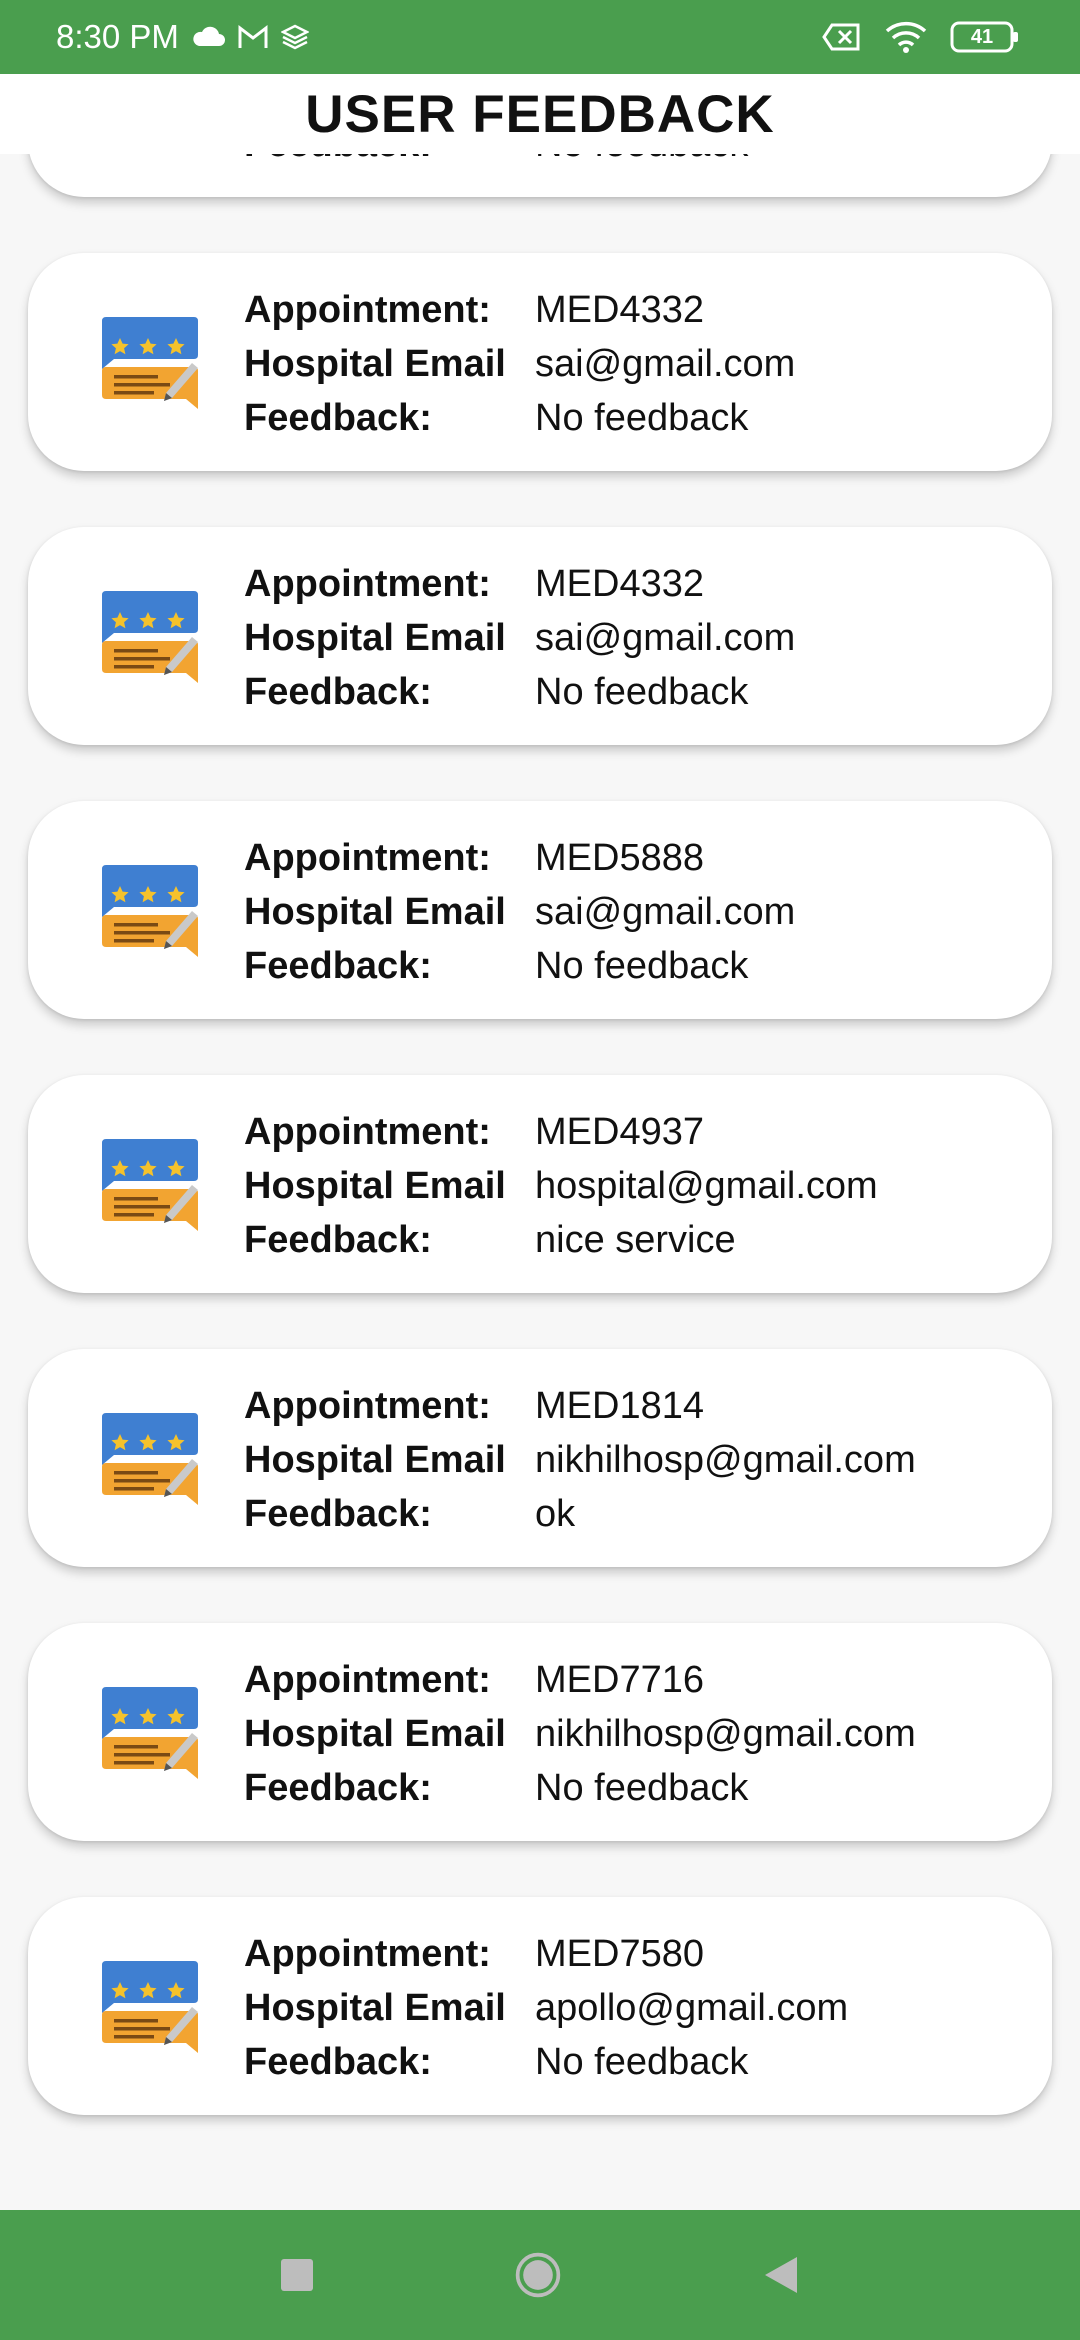  What do you see at coordinates (619, 1131) in the screenshot?
I see `appointment-value: MED4937` at bounding box center [619, 1131].